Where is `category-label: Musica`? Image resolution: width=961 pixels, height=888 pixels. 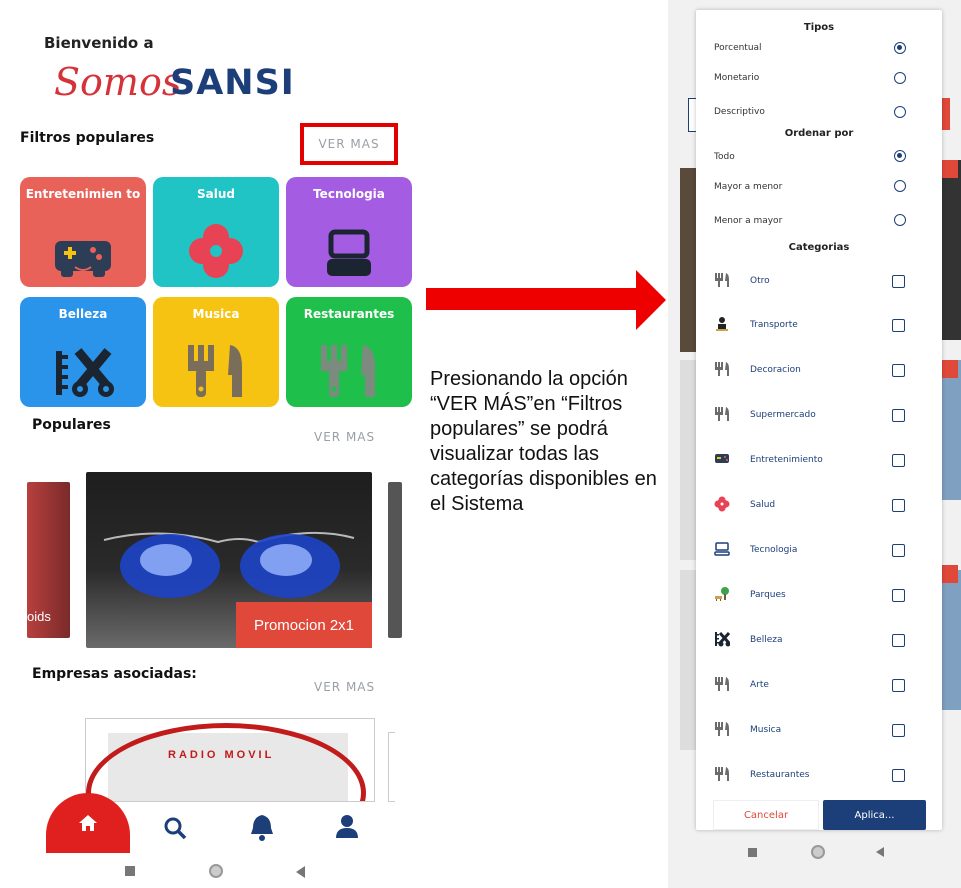 category-label: Musica is located at coordinates (766, 730).